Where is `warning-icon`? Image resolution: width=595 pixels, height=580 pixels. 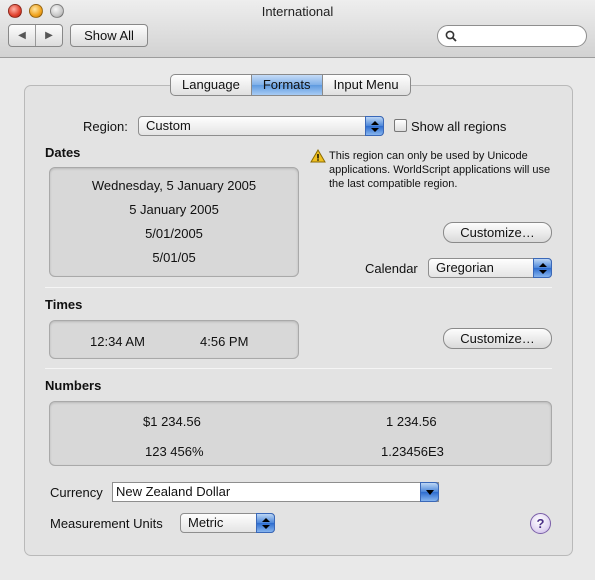
warning-icon is located at coordinates (318, 156).